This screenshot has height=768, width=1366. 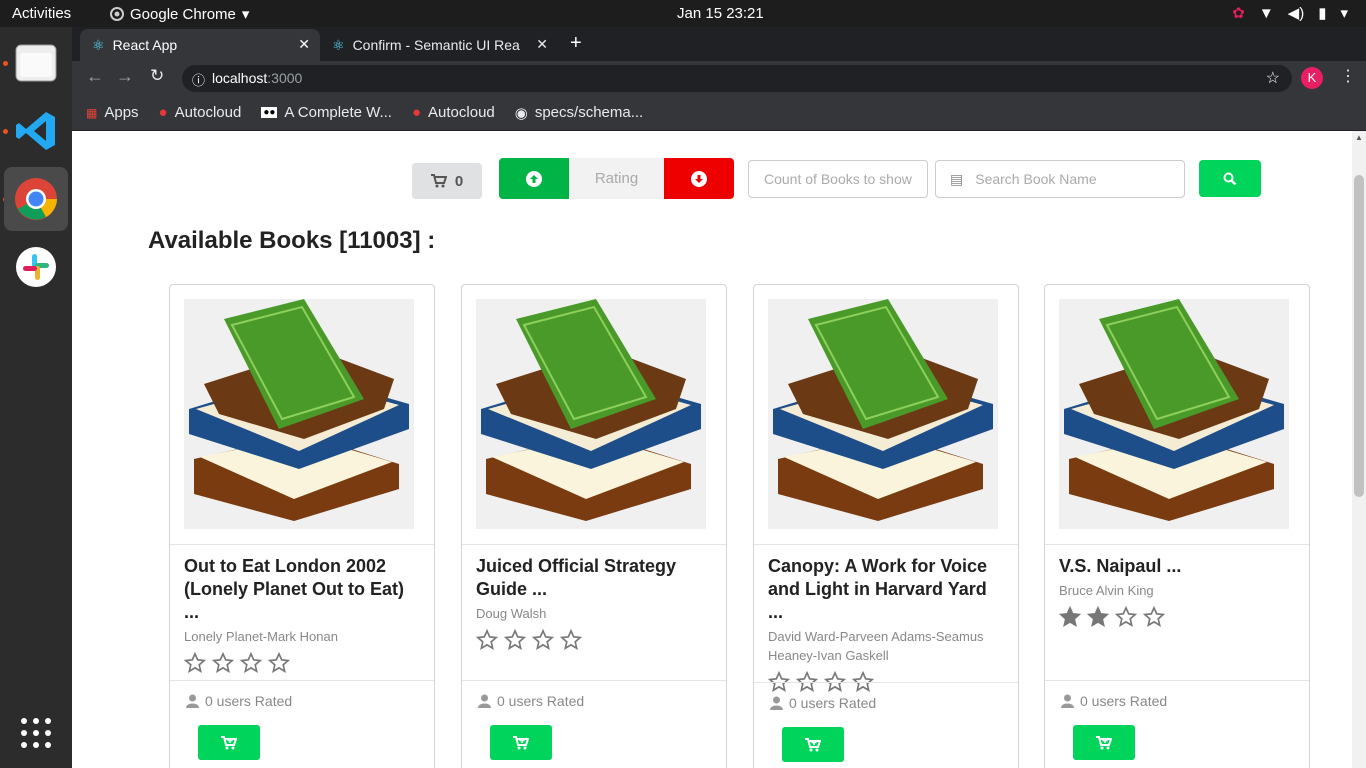 What do you see at coordinates (1359, 336) in the screenshot?
I see `scrollbar-thumb` at bounding box center [1359, 336].